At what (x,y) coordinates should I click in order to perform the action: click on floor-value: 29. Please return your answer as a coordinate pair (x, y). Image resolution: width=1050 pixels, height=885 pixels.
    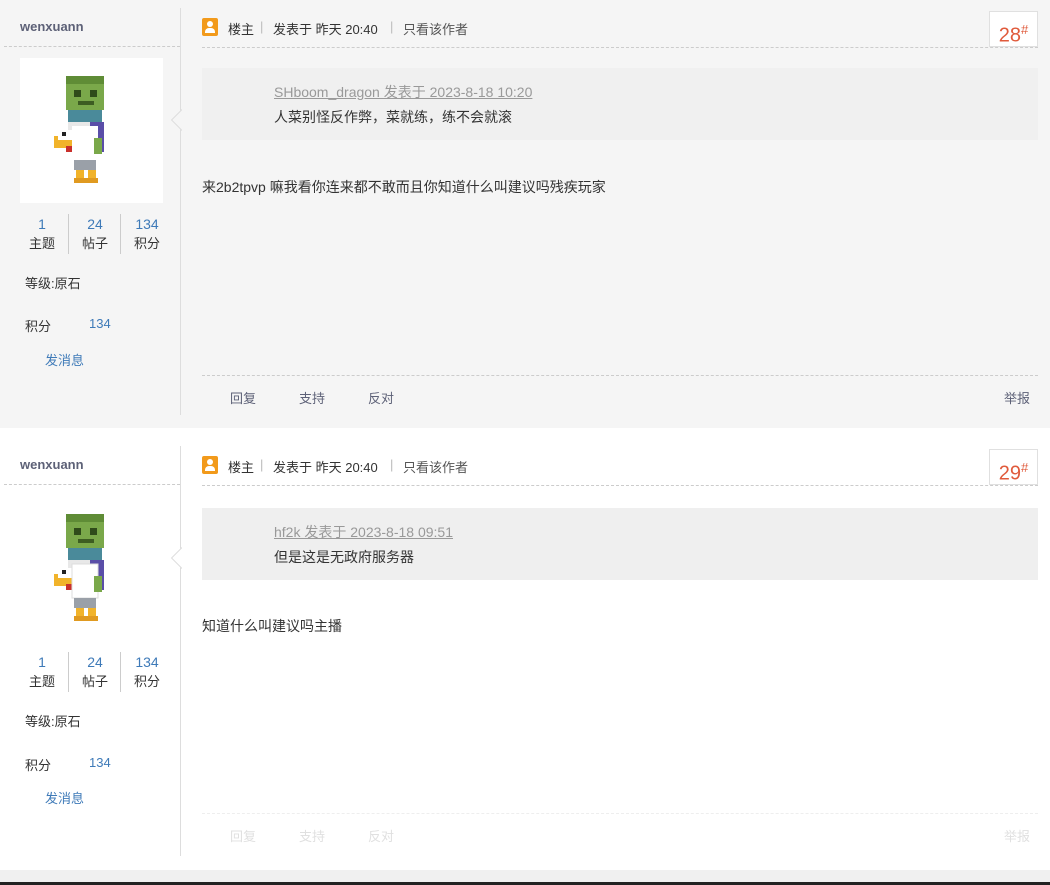
    Looking at the image, I should click on (1009, 473).